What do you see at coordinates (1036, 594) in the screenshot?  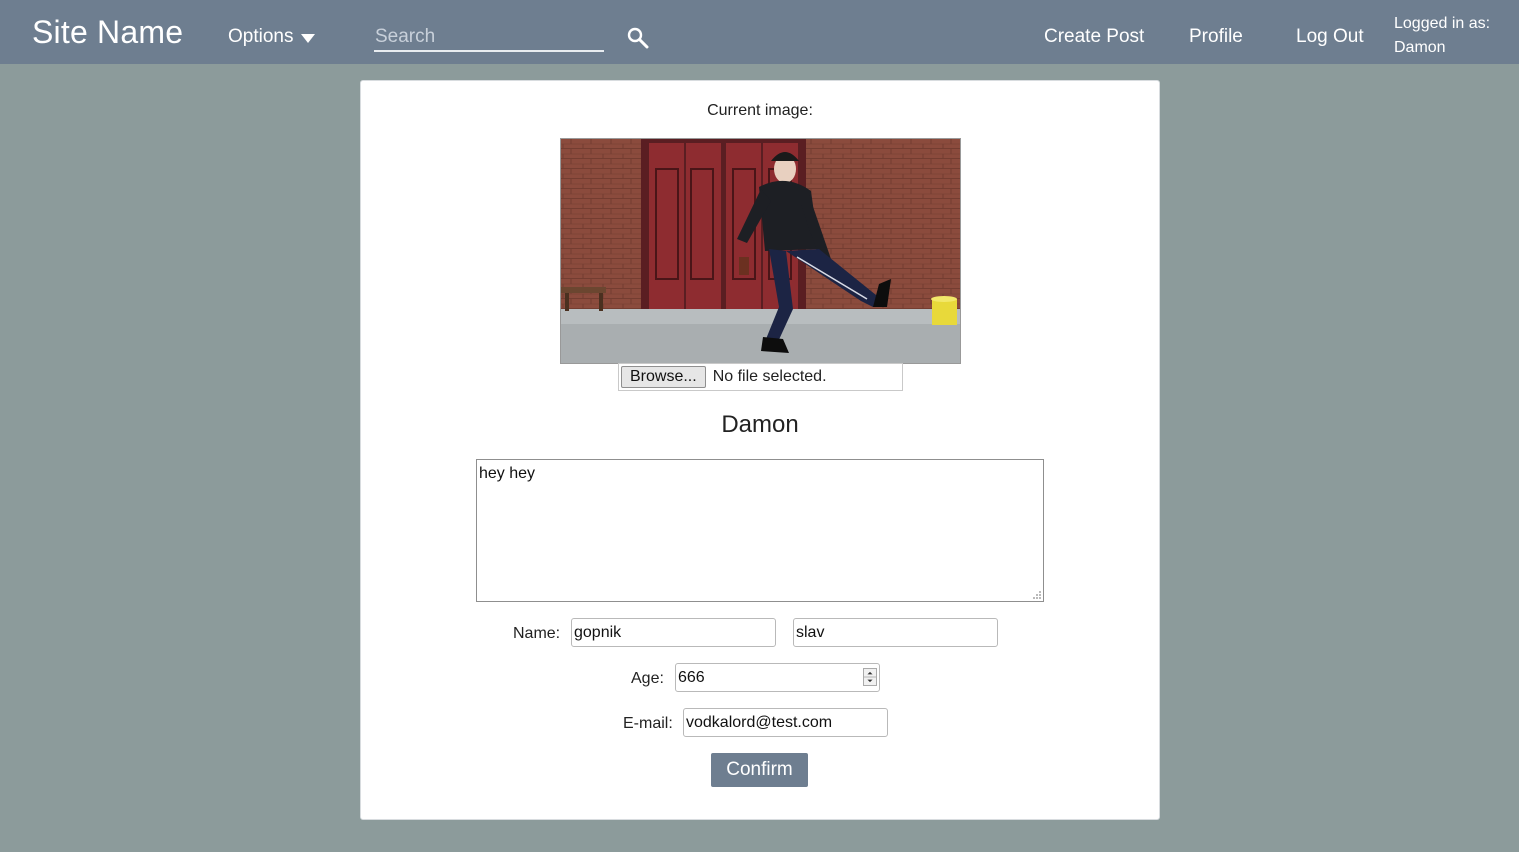 I see `resize-grip-icon` at bounding box center [1036, 594].